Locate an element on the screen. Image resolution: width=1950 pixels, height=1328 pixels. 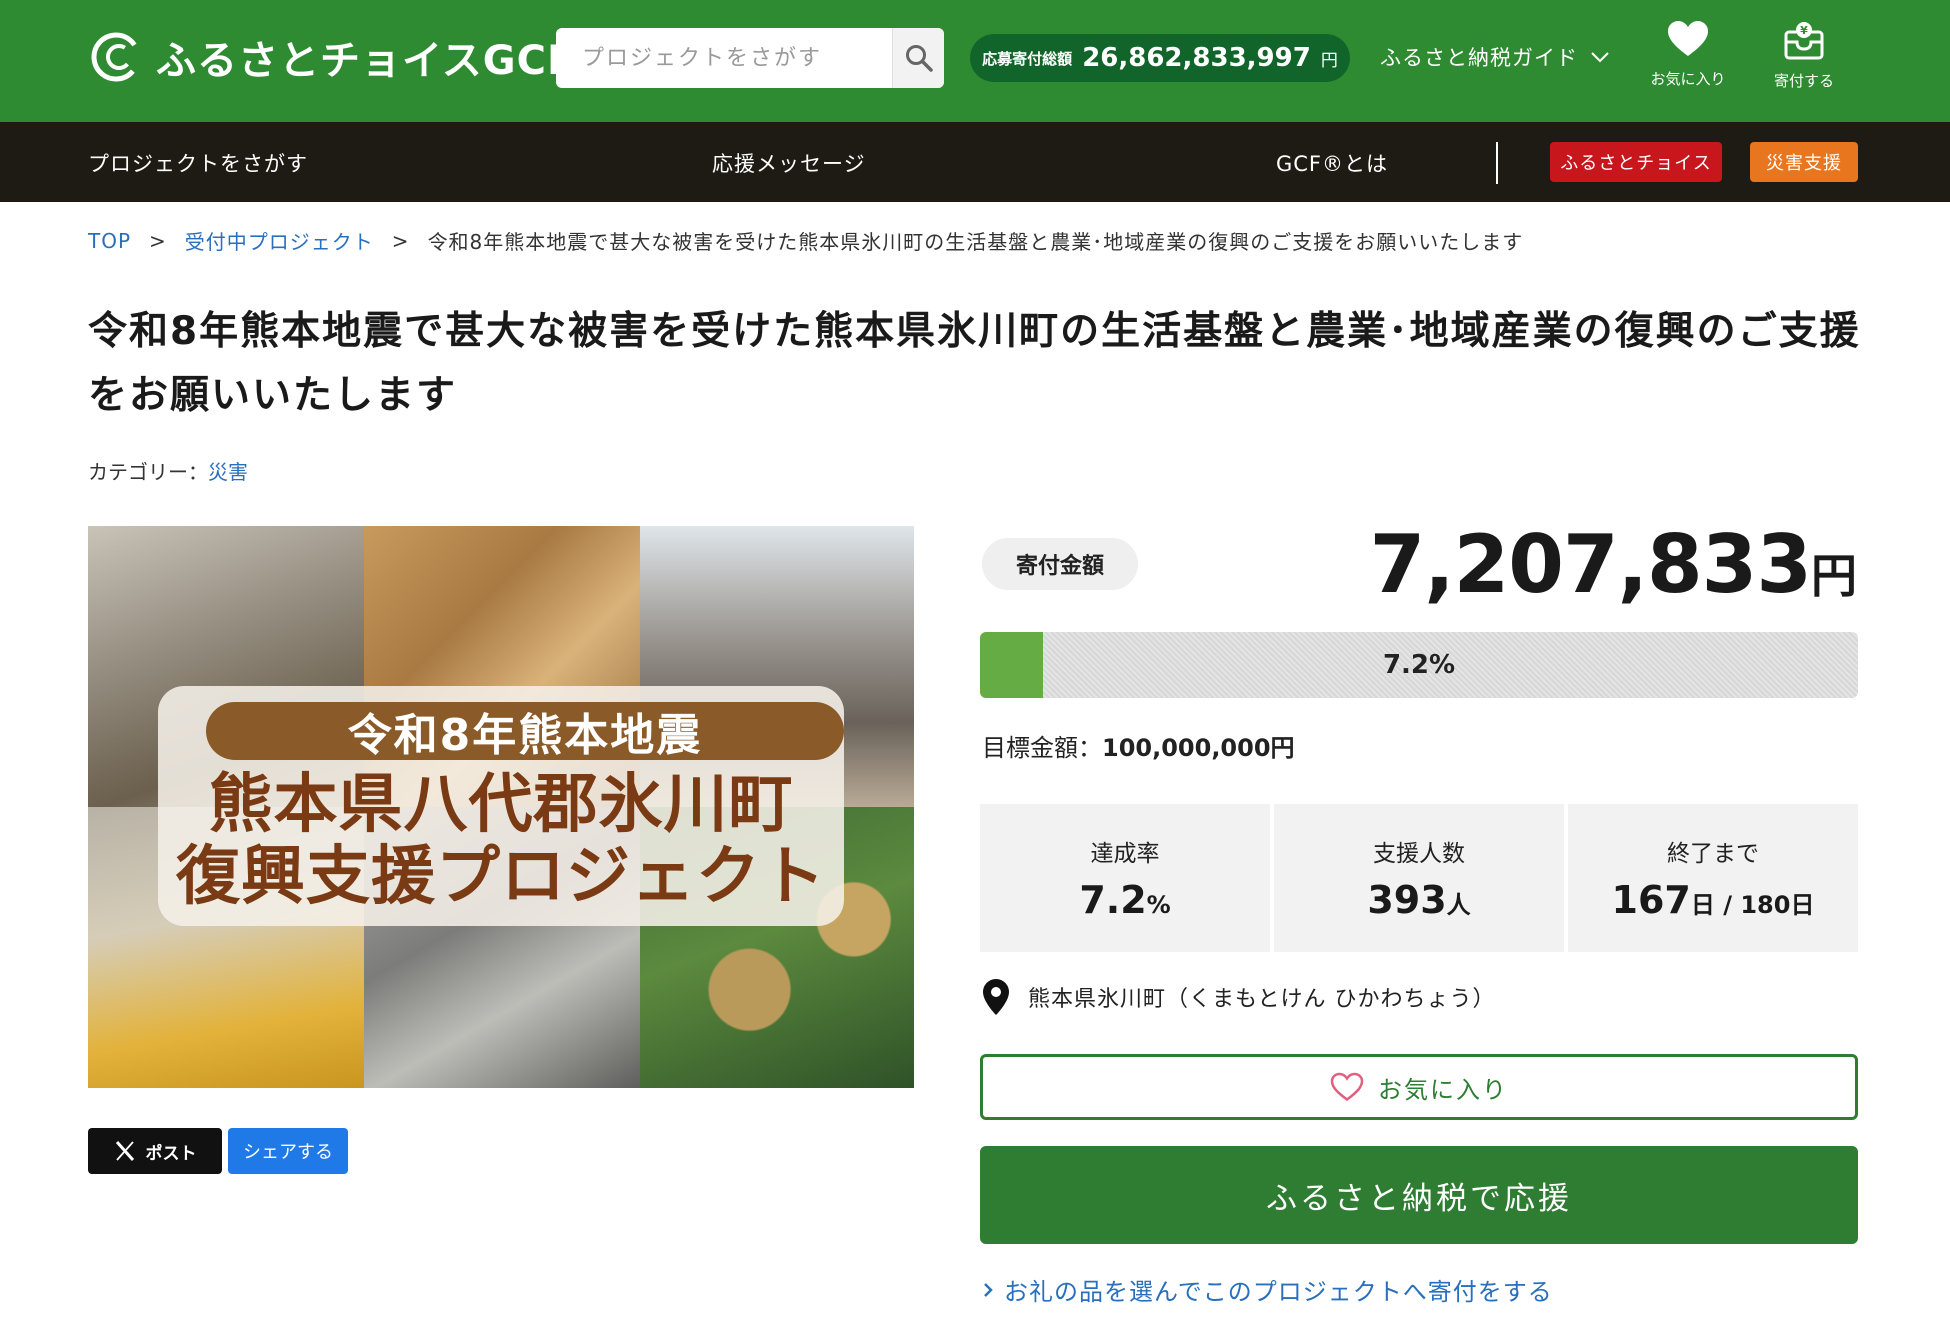
progress-text: 7.2% is located at coordinates (1419, 665).